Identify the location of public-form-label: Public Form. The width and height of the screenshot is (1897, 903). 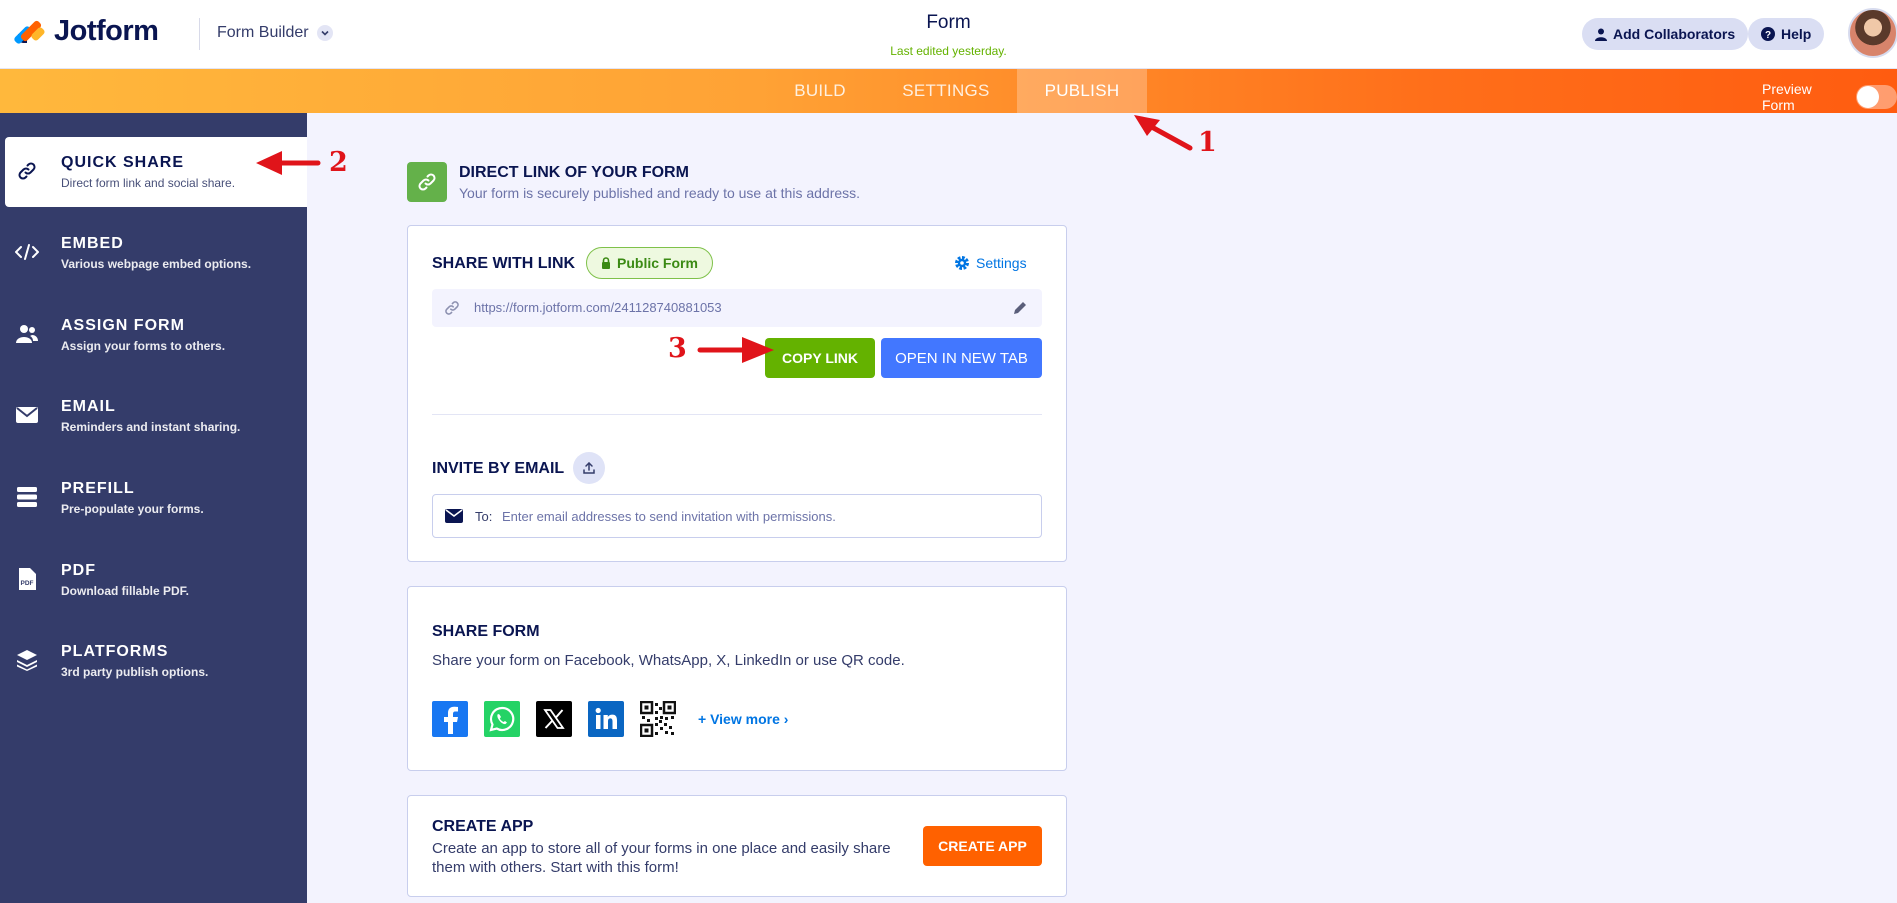
(657, 263).